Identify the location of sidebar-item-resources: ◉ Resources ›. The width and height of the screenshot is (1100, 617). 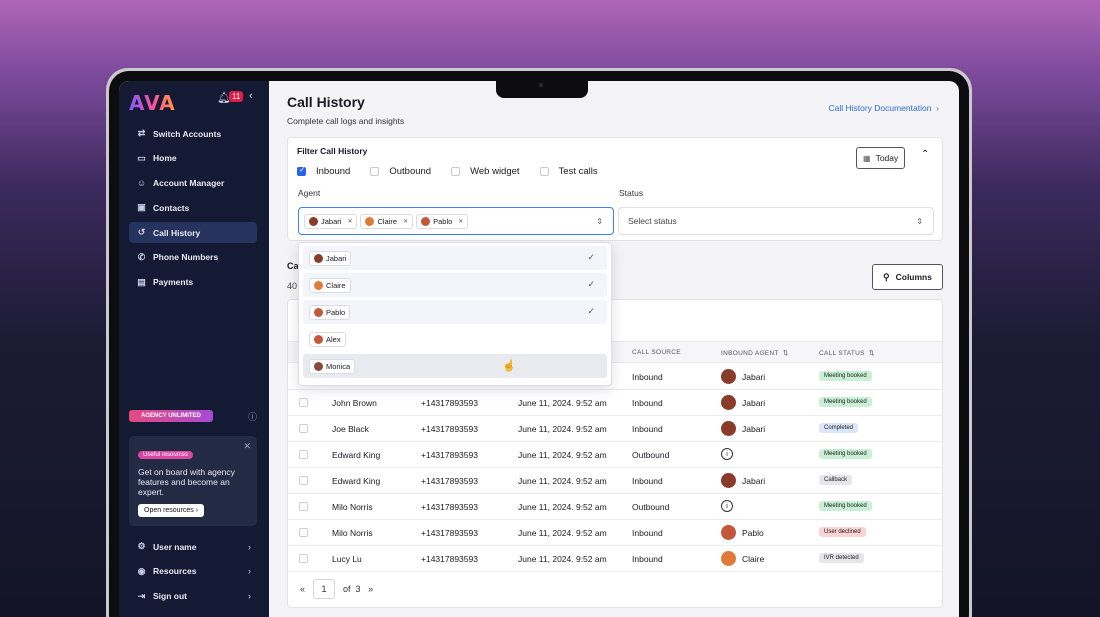
(193, 571).